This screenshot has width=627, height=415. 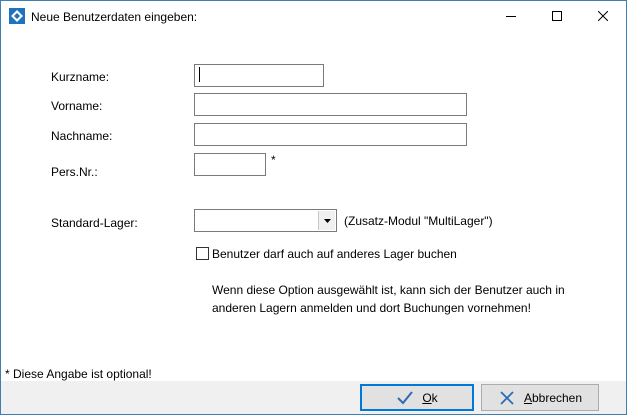 What do you see at coordinates (313, 16) in the screenshot?
I see `title-bar: Neue Benutzerdaten eingeben:` at bounding box center [313, 16].